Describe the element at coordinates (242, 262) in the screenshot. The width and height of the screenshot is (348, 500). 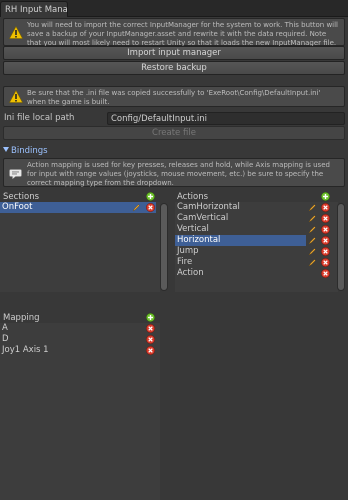
I see `action-item: Fire` at that location.